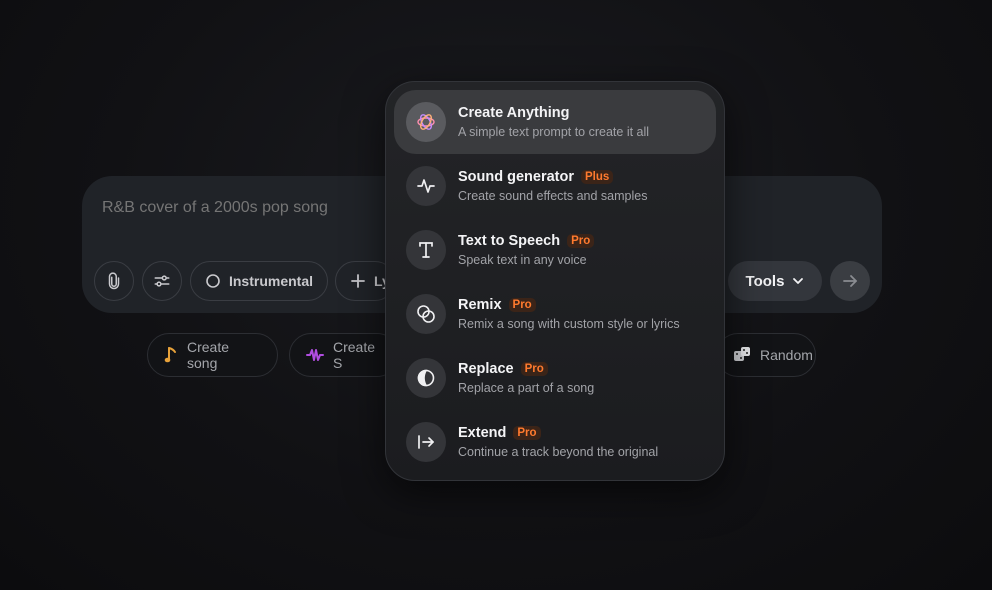  What do you see at coordinates (426, 122) in the screenshot?
I see `sparkle-icon` at bounding box center [426, 122].